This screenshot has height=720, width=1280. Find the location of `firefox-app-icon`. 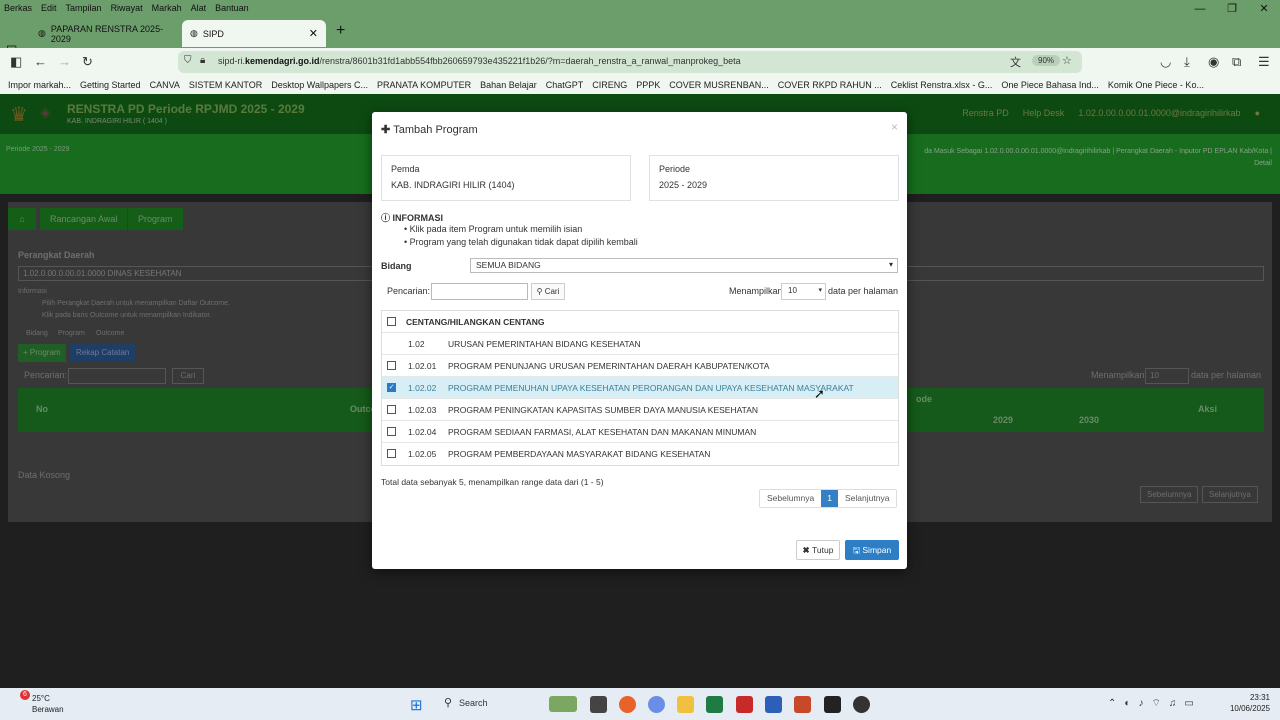

firefox-app-icon is located at coordinates (627, 704).